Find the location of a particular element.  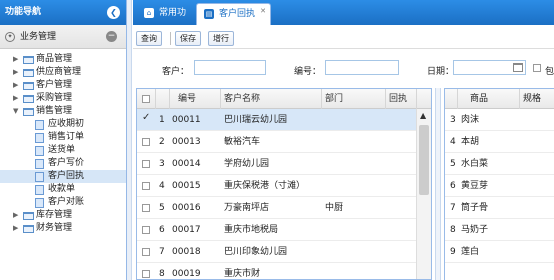

toolbar-separator is located at coordinates (170, 38).